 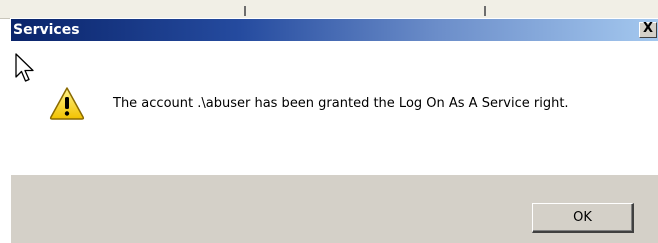 What do you see at coordinates (329, 9) in the screenshot?
I see `background-window-strip` at bounding box center [329, 9].